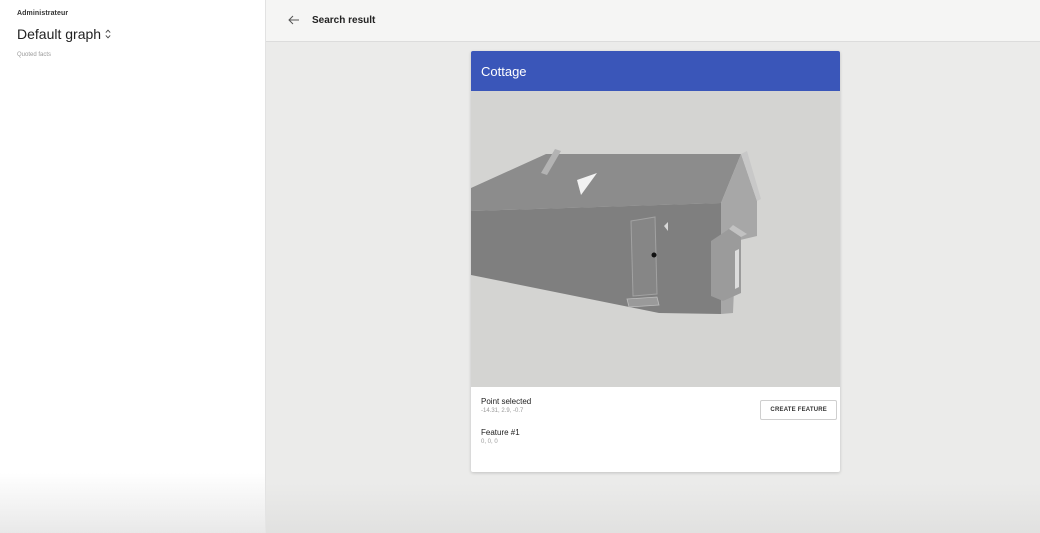  Describe the element at coordinates (653, 508) in the screenshot. I see `main-bottom-fade` at that location.